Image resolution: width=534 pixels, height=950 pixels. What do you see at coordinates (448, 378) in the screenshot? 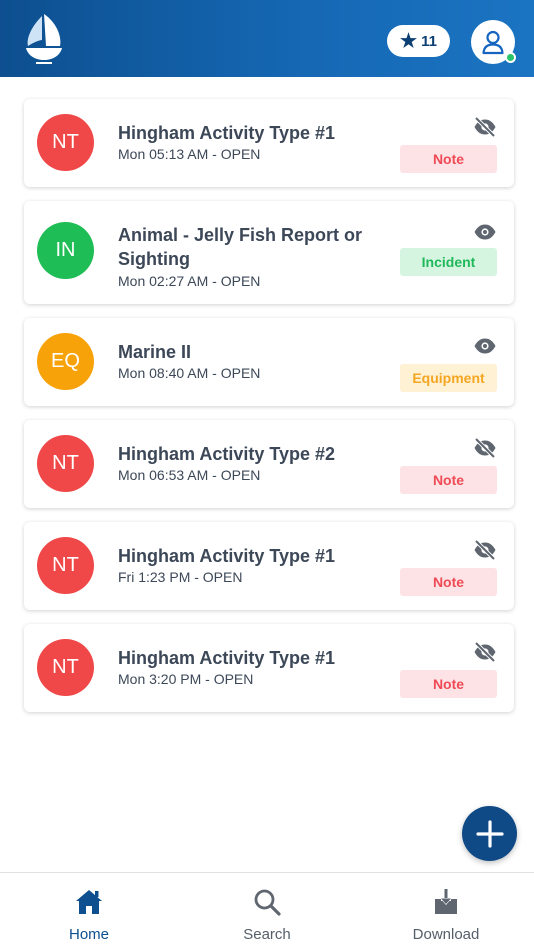
I see `activity-category-badge: Equipment` at bounding box center [448, 378].